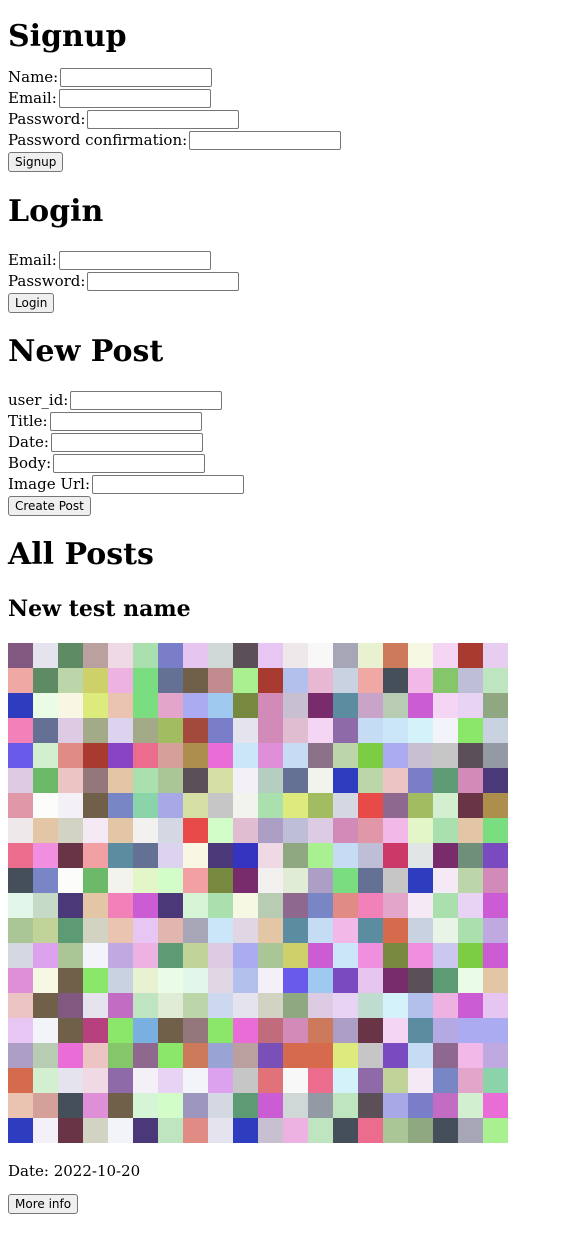  What do you see at coordinates (129, 463) in the screenshot?
I see `post-body-input` at bounding box center [129, 463].